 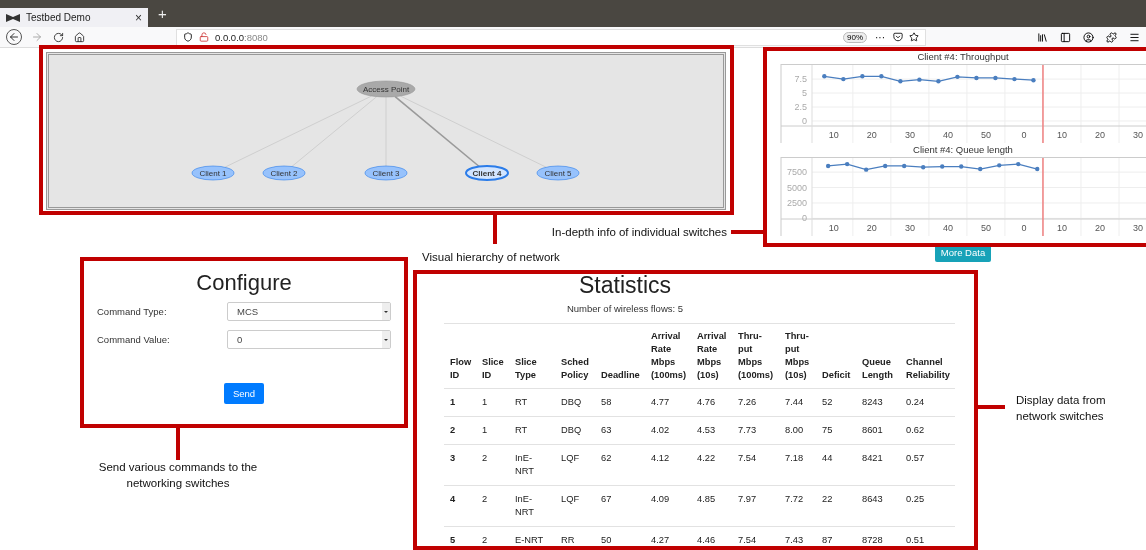 What do you see at coordinates (1042, 37) in the screenshot?
I see `library-icon` at bounding box center [1042, 37].